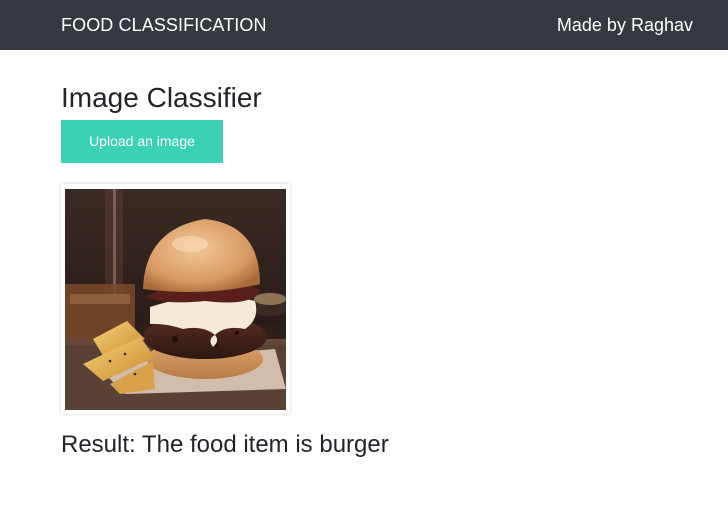  Describe the element at coordinates (624, 25) in the screenshot. I see `author-credit: Made by Raghav` at that location.